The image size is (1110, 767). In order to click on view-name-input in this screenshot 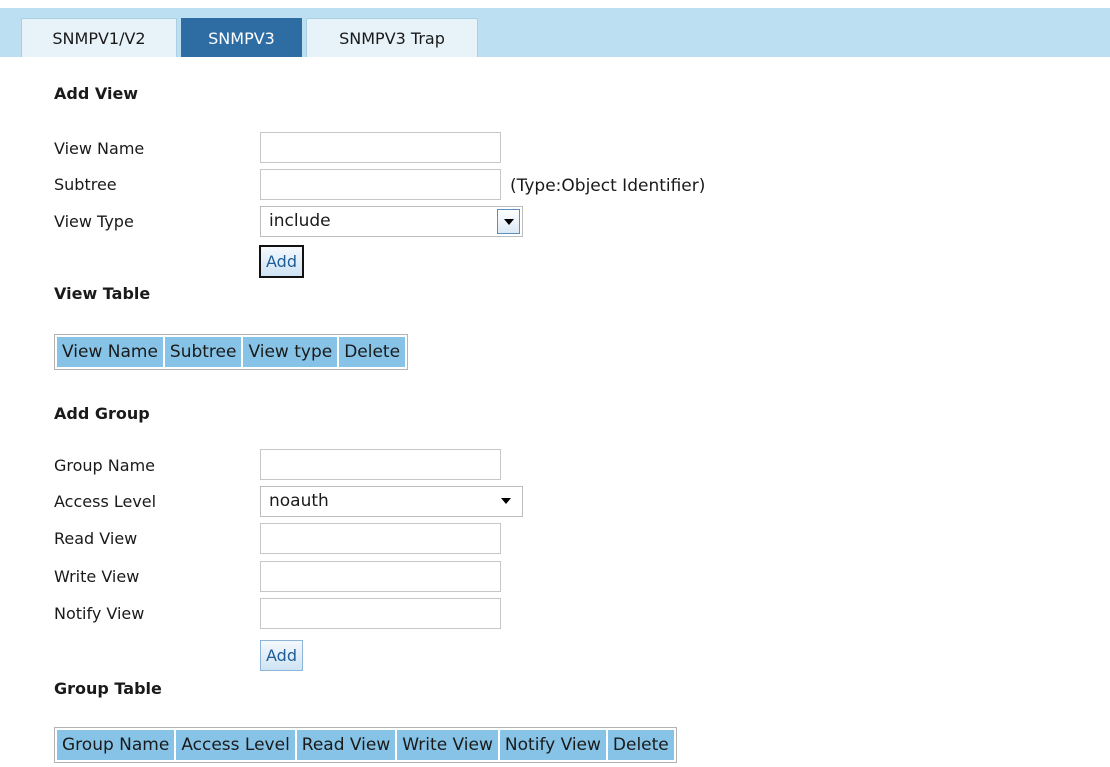, I will do `click(380, 147)`.